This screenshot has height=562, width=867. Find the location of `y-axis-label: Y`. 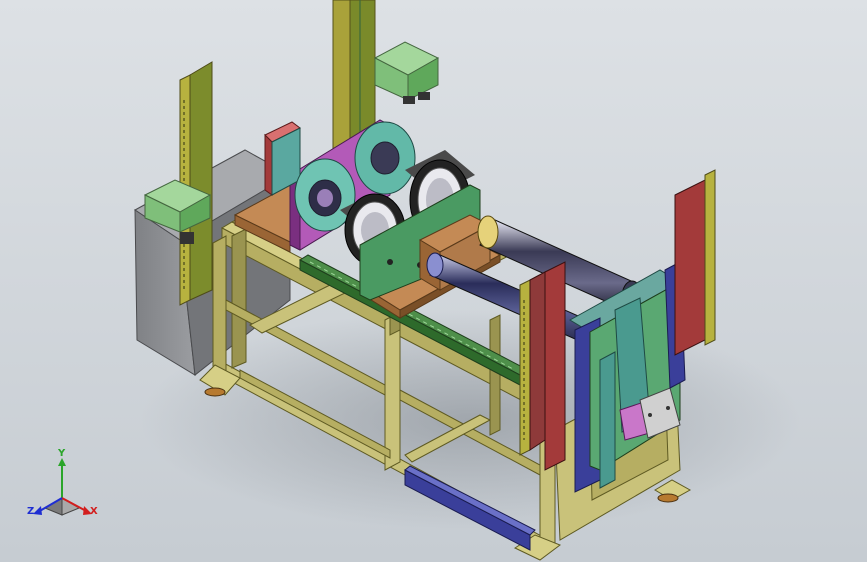

y-axis-label: Y is located at coordinates (61, 453).